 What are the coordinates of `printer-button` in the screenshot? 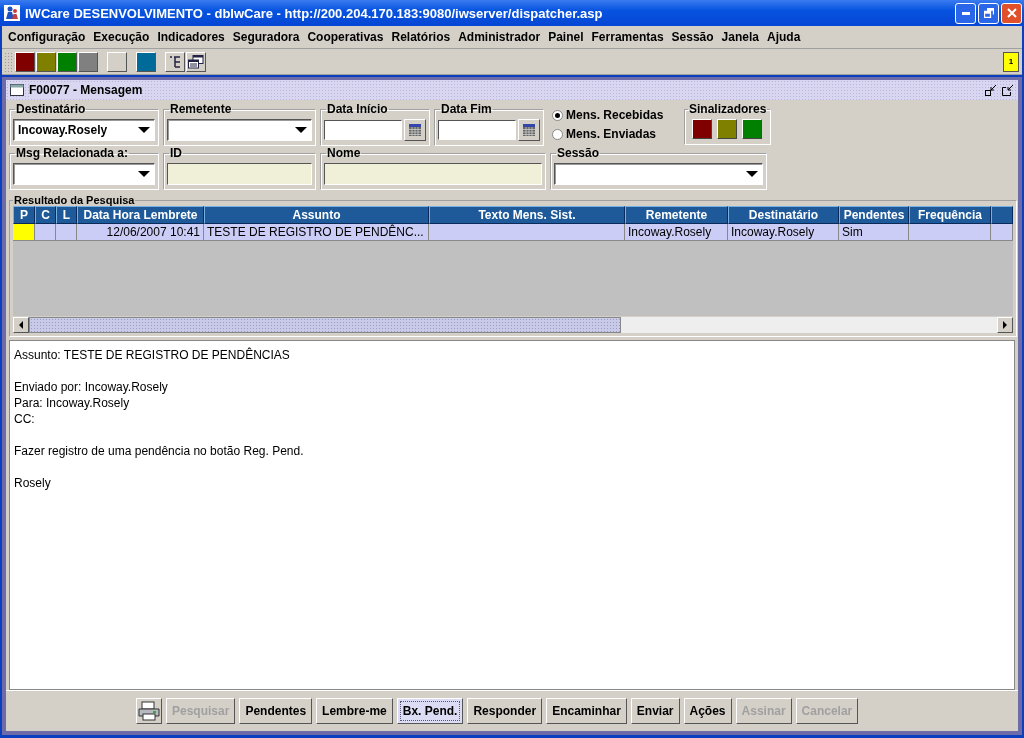 It's located at (149, 711).